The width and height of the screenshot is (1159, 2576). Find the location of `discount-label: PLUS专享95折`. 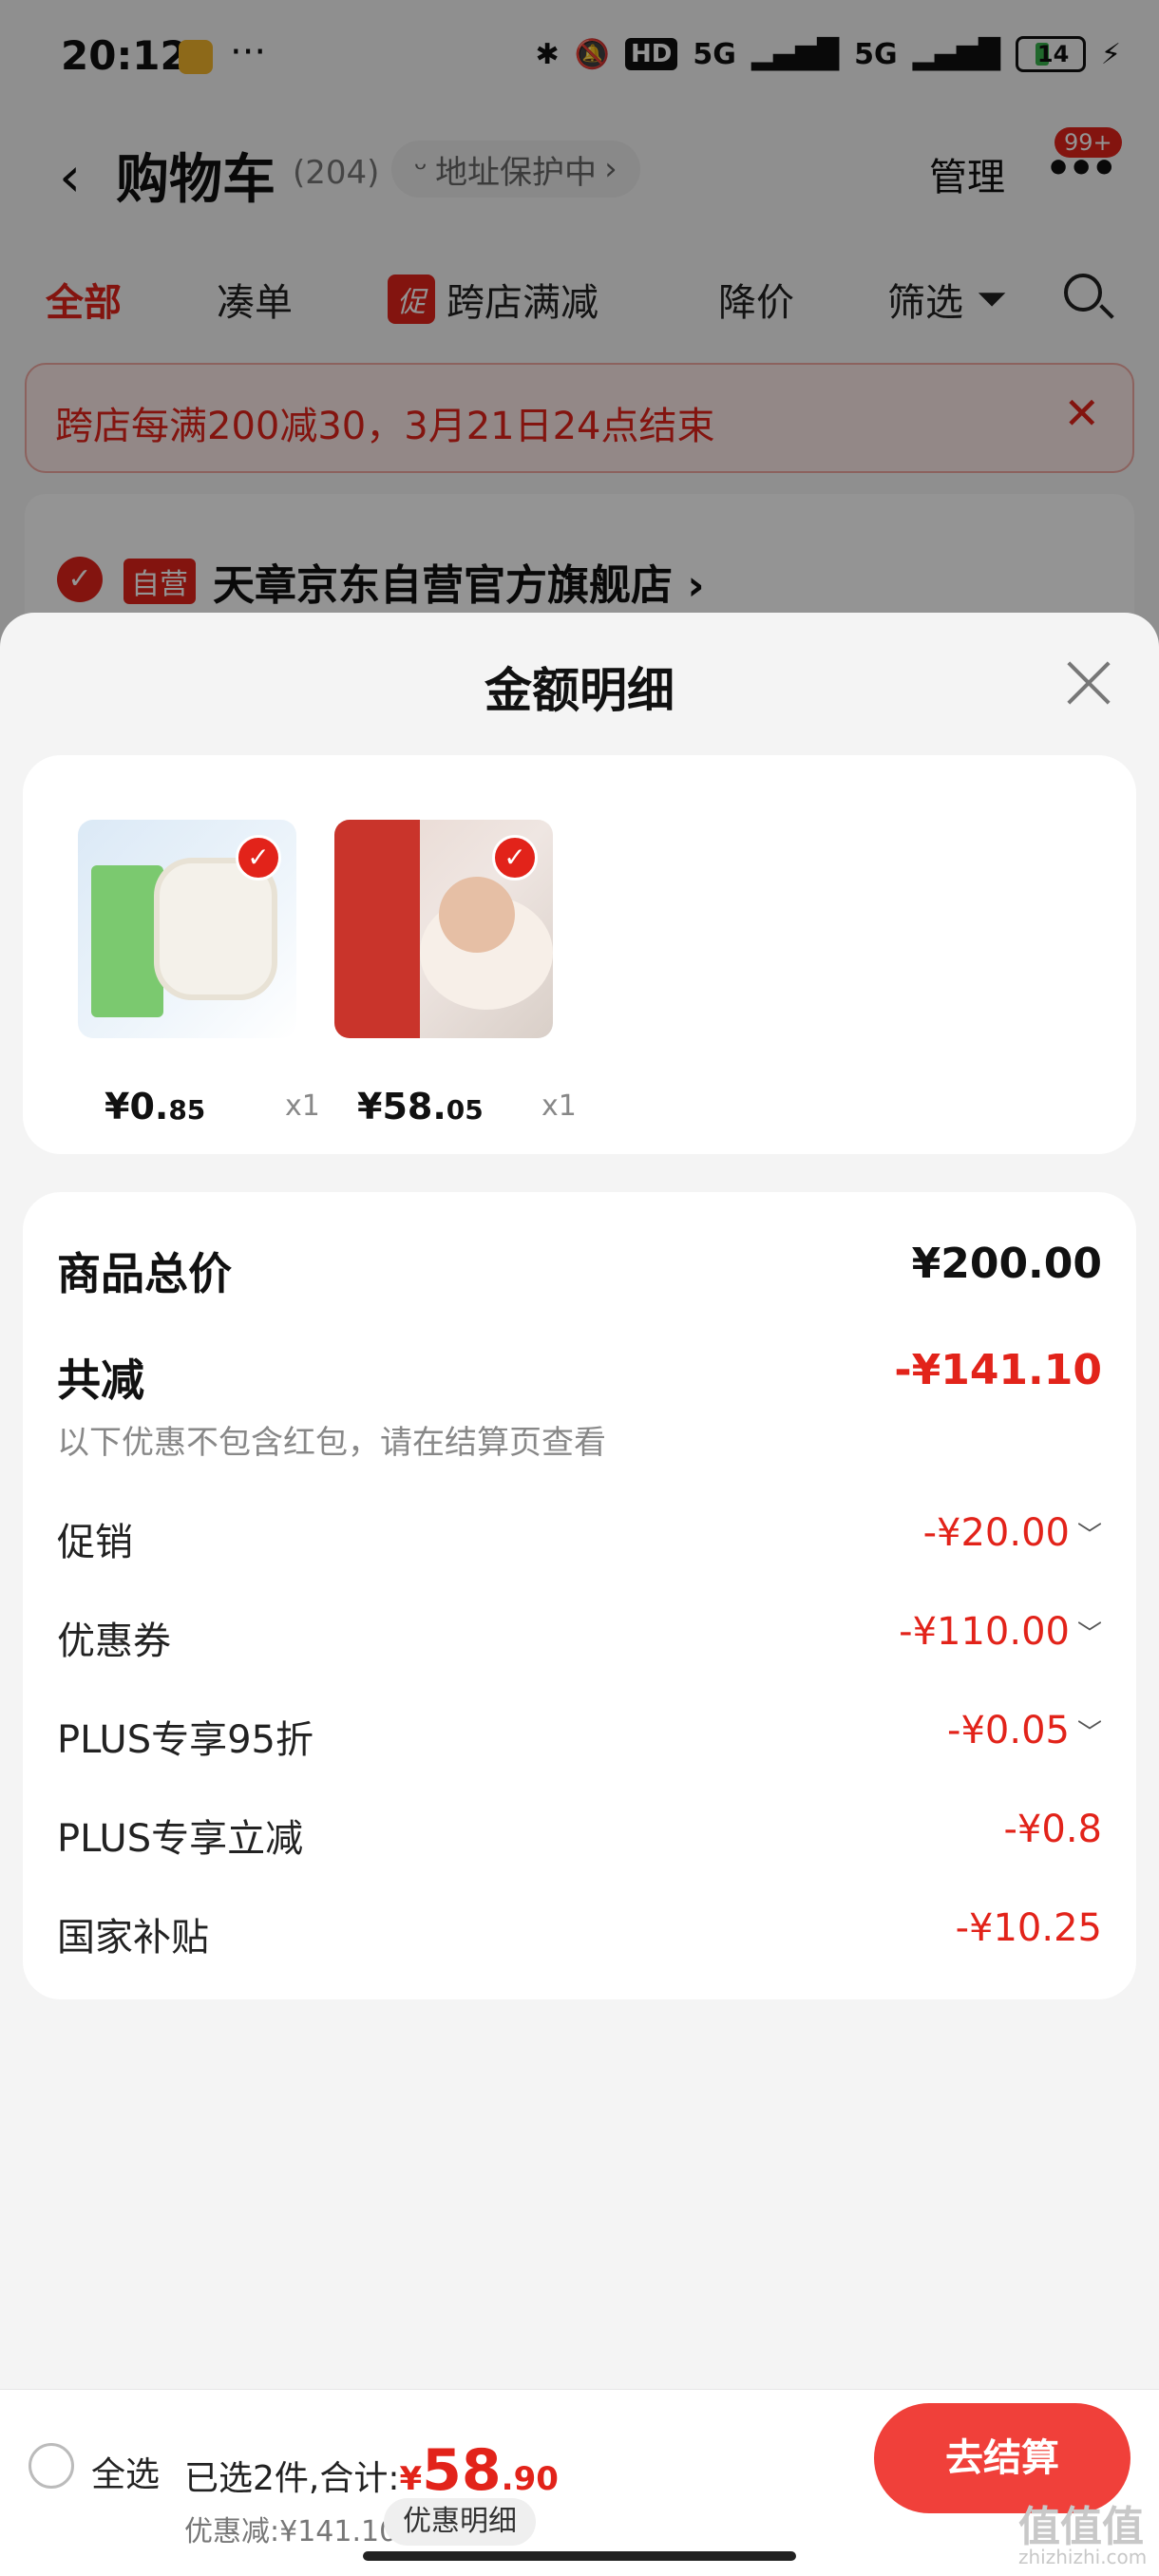

discount-label: PLUS专享95折 is located at coordinates (185, 1740).